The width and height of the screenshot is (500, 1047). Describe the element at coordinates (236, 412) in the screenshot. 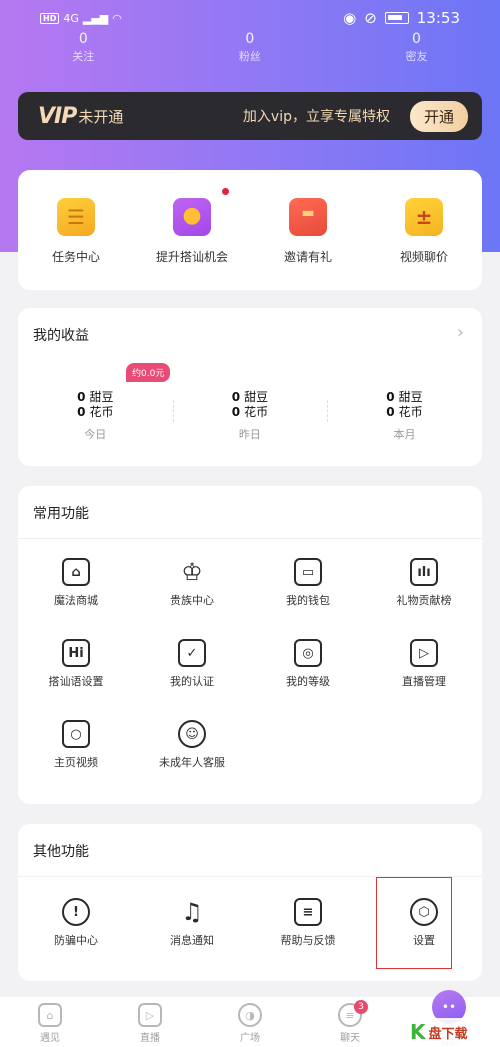

I see `yesterday-coin-value: 0` at that location.